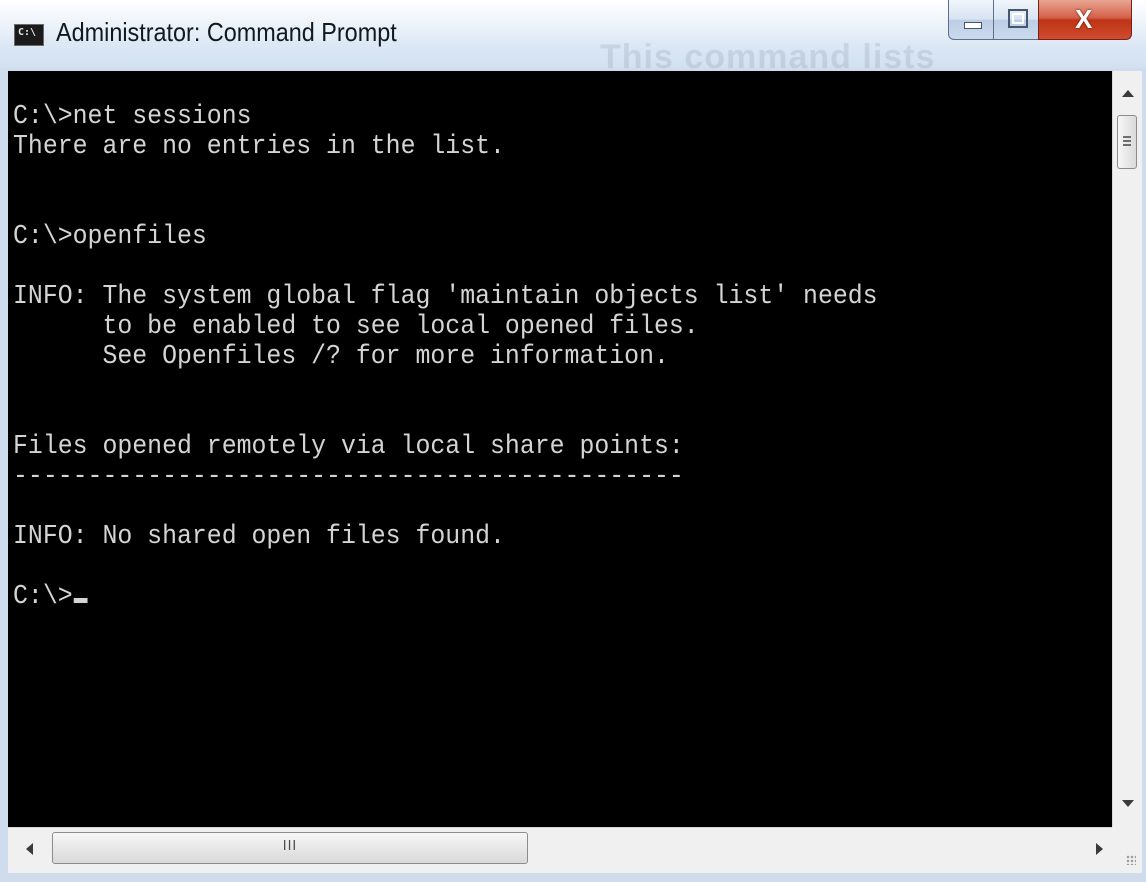 The width and height of the screenshot is (1146, 882). I want to click on window-frame-bottom, so click(573, 877).